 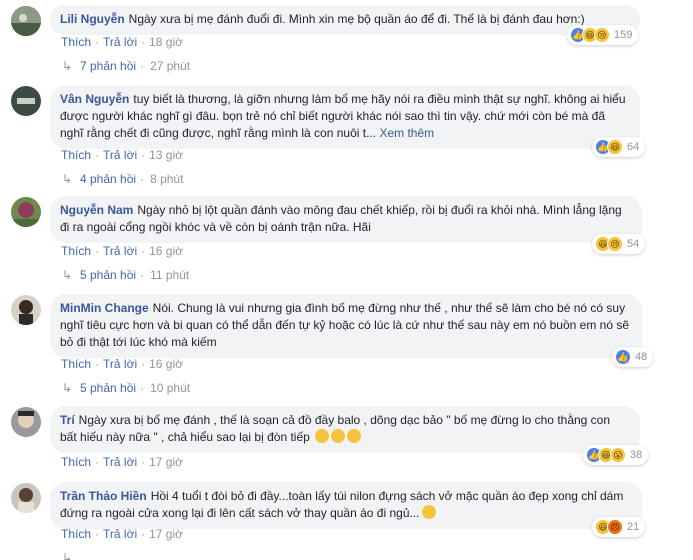 What do you see at coordinates (641, 357) in the screenshot?
I see `reaction-count: 48` at bounding box center [641, 357].